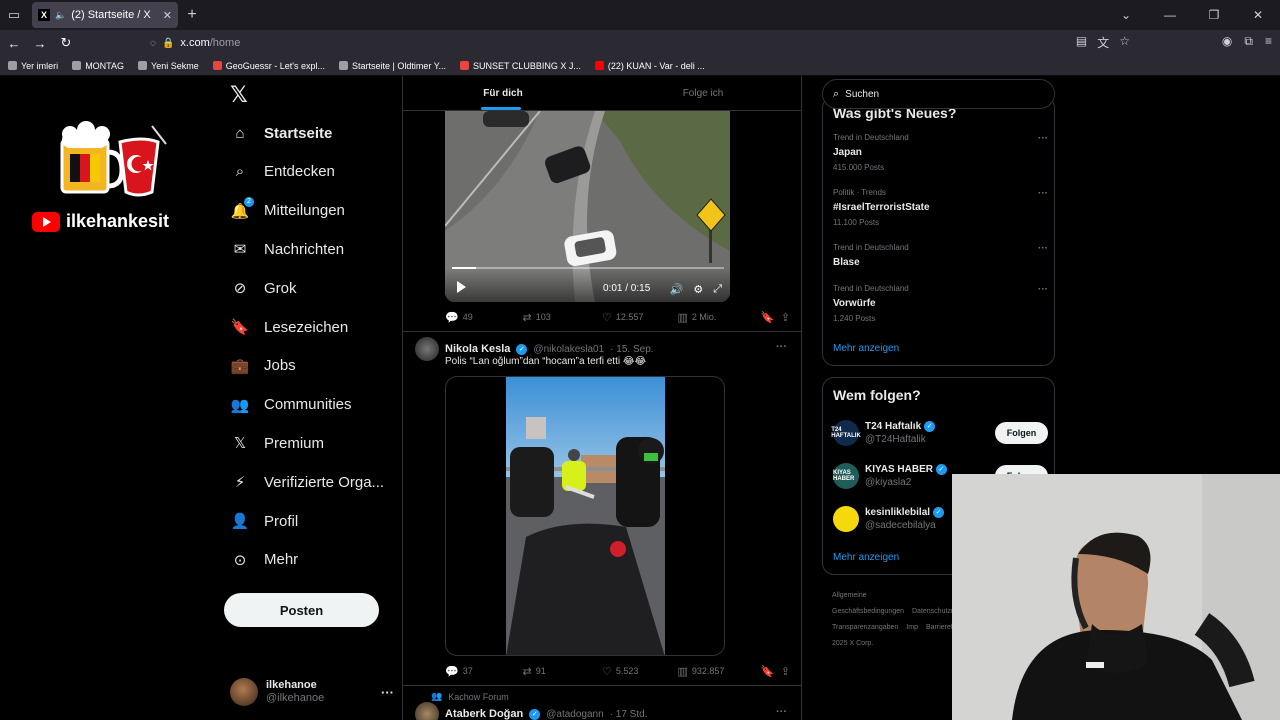  Describe the element at coordinates (14, 43) in the screenshot. I see `back-button: ←` at that location.